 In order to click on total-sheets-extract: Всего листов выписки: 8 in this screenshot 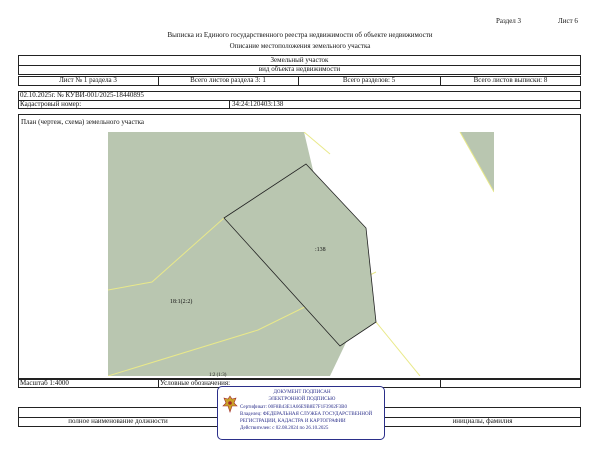, I will do `click(510, 80)`.